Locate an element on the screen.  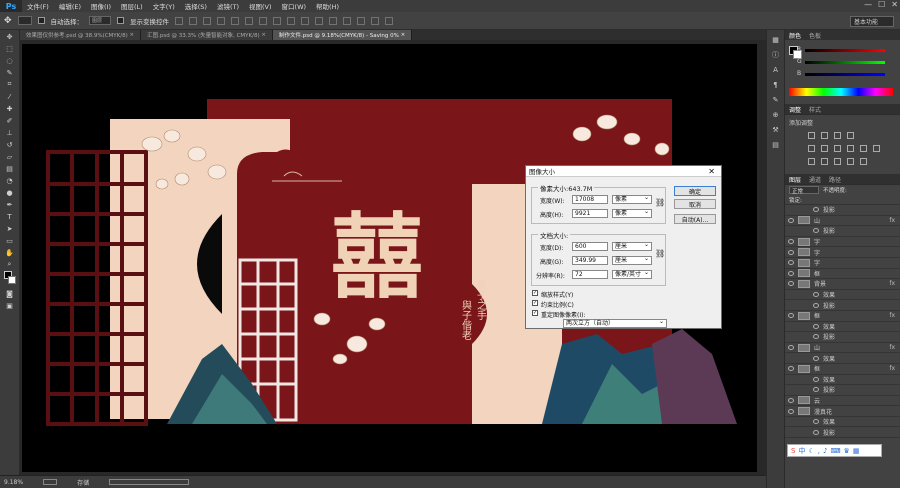
posterize-icon is located at coordinates (824, 161).